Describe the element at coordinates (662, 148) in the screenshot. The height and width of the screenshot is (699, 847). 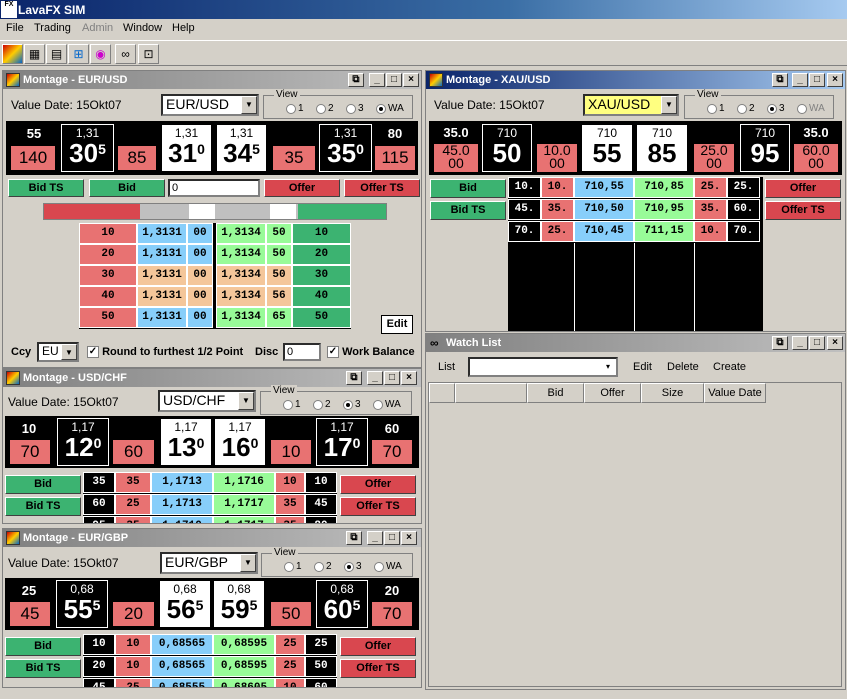
I see `offer-quote-white: 710 85` at that location.